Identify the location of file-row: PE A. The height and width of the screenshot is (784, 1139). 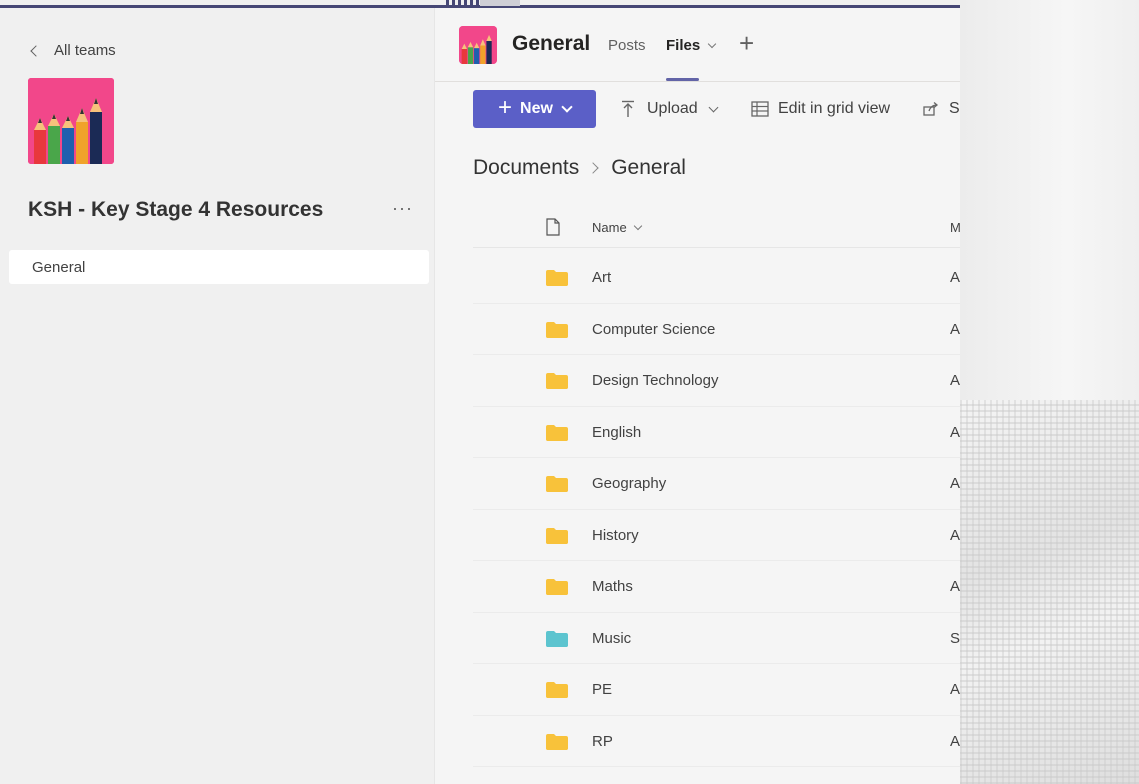
(717, 690).